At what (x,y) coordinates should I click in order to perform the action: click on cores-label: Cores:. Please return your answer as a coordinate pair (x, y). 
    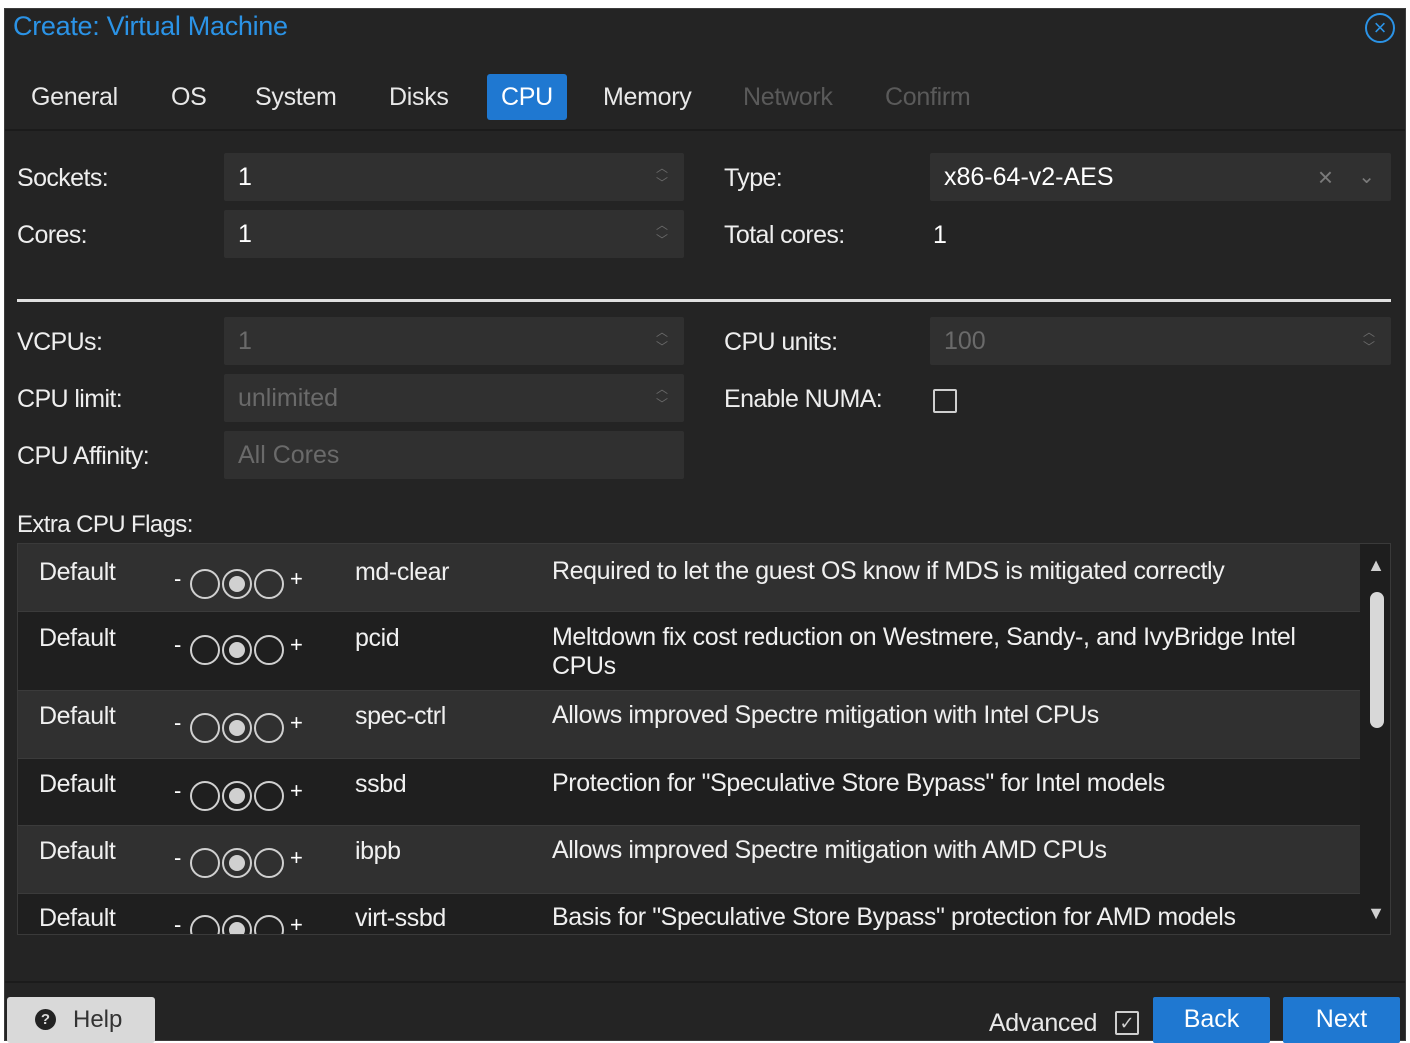
    Looking at the image, I should click on (52, 235).